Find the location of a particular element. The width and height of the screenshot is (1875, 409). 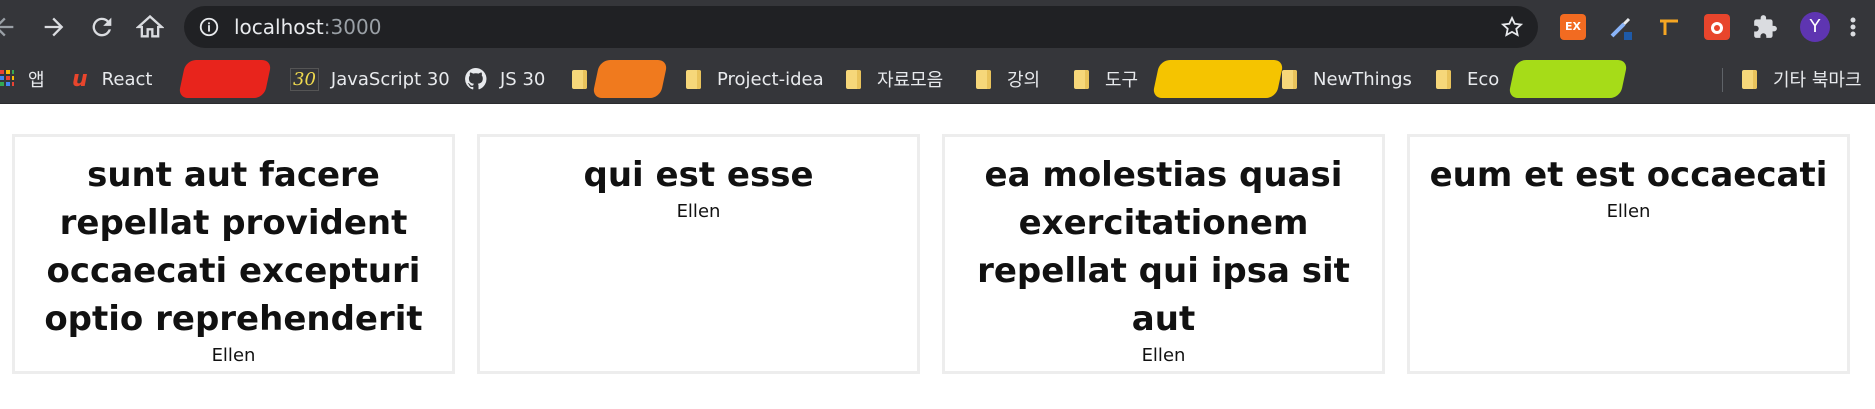

bookmark-js30: JS 30 is located at coordinates (504, 79).